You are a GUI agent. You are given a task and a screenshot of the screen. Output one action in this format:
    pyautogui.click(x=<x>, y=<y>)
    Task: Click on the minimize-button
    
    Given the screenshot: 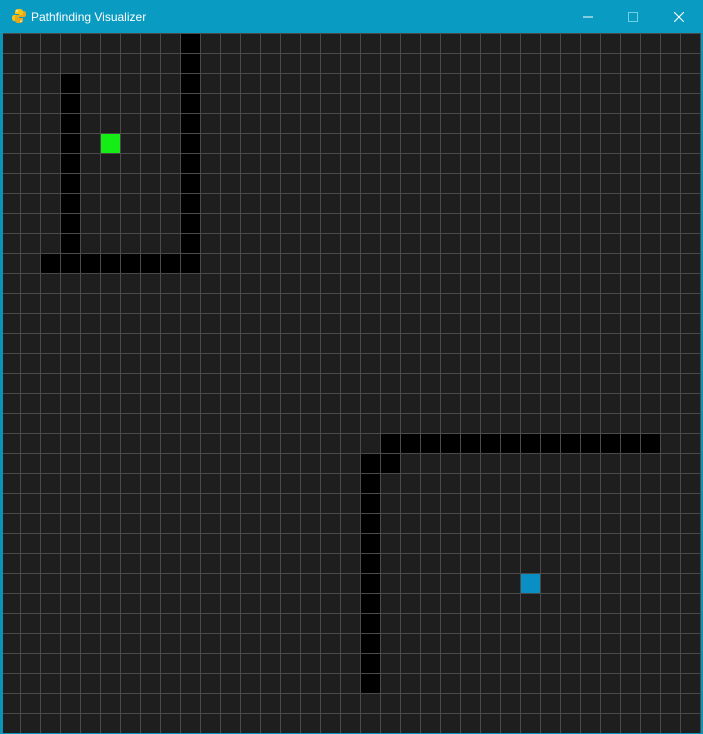 What is the action you would take?
    pyautogui.click(x=588, y=16)
    